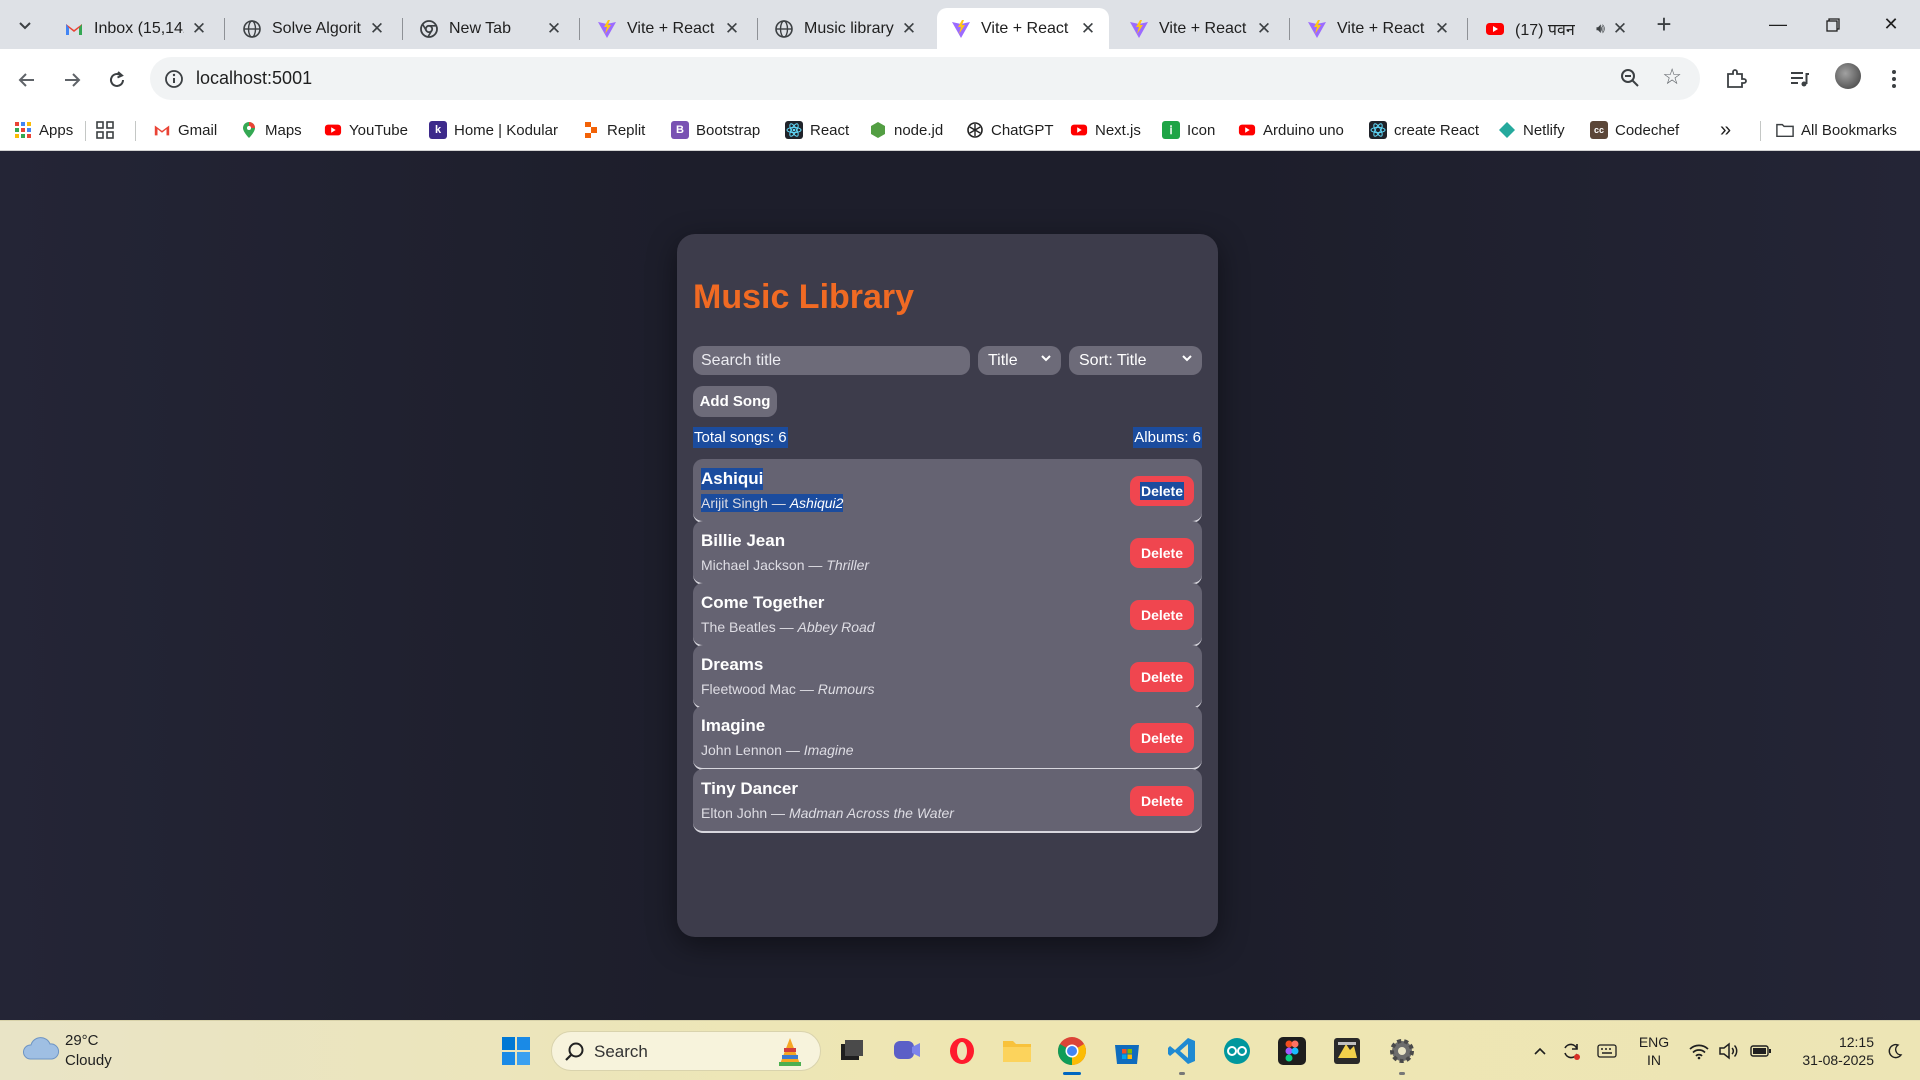  What do you see at coordinates (506, 130) in the screenshot?
I see `bookmark-label: Home | Kodular` at bounding box center [506, 130].